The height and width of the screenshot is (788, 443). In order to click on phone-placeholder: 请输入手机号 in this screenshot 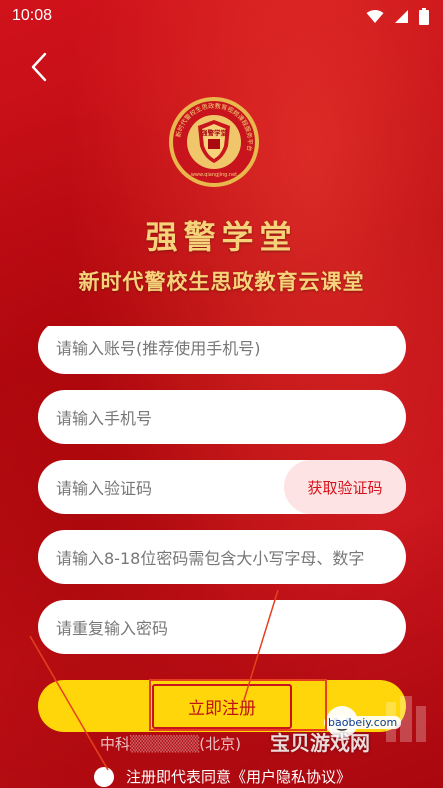, I will do `click(104, 418)`.